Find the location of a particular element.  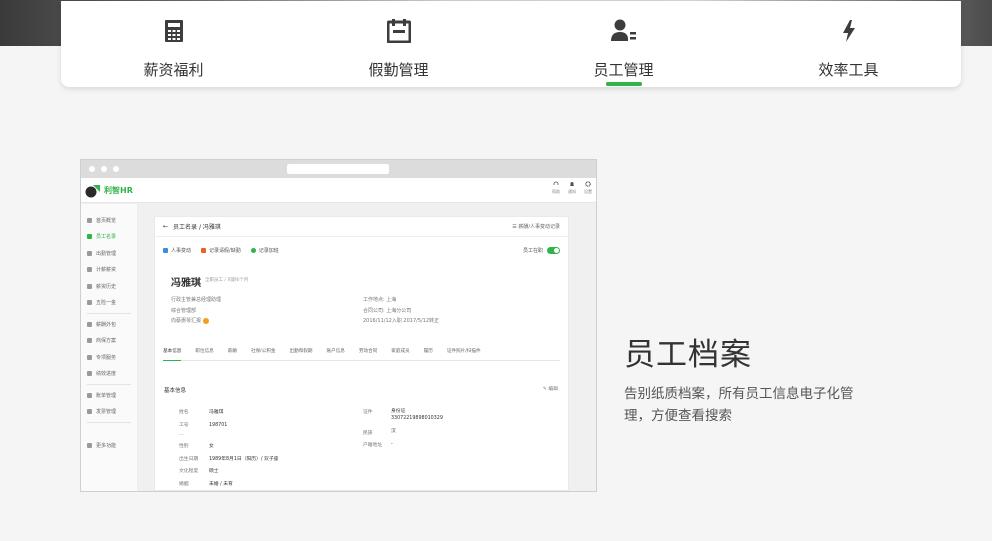

nav-item-salary: 薪资福利 is located at coordinates (173, 44).